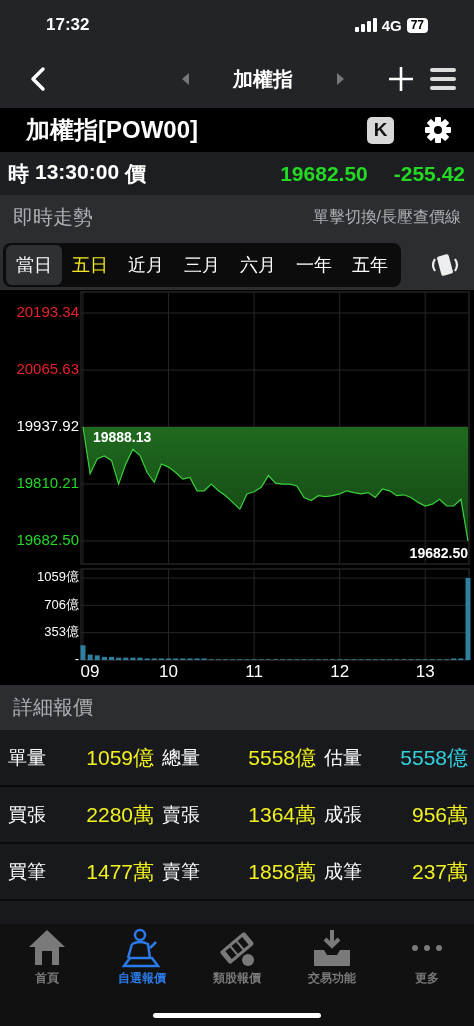 This screenshot has height=1026, width=474. Describe the element at coordinates (314, 265) in the screenshot. I see `period-tab: 一年` at that location.